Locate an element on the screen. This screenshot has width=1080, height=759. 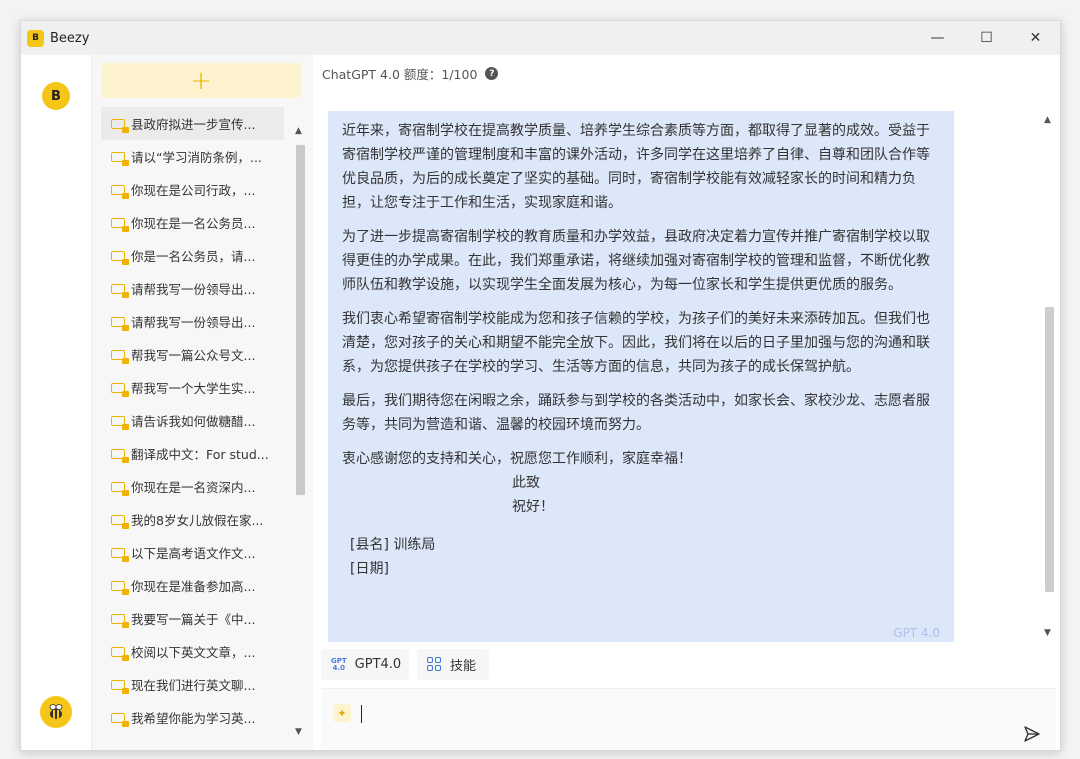
text-caret is located at coordinates (361, 714).